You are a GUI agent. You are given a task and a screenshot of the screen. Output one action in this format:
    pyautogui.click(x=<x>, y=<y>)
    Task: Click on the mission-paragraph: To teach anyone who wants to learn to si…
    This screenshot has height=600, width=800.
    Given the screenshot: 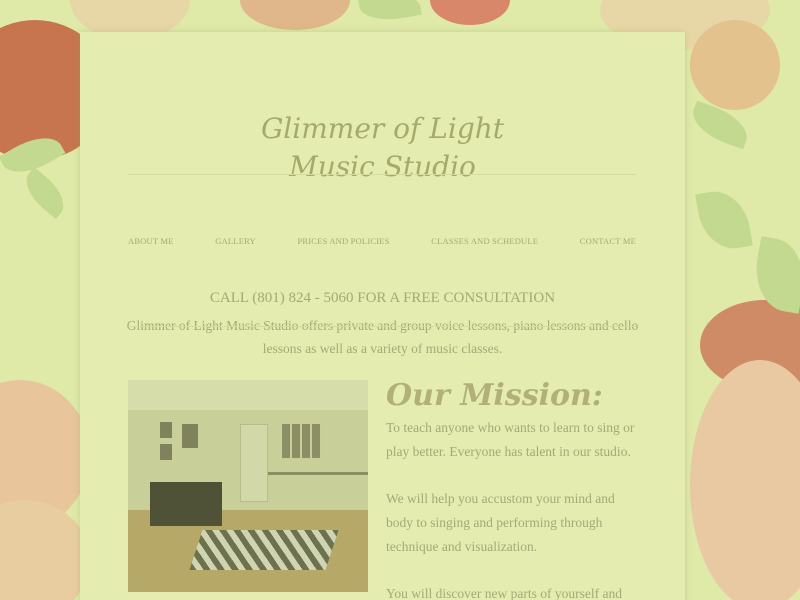 What is the action you would take?
    pyautogui.click(x=510, y=439)
    